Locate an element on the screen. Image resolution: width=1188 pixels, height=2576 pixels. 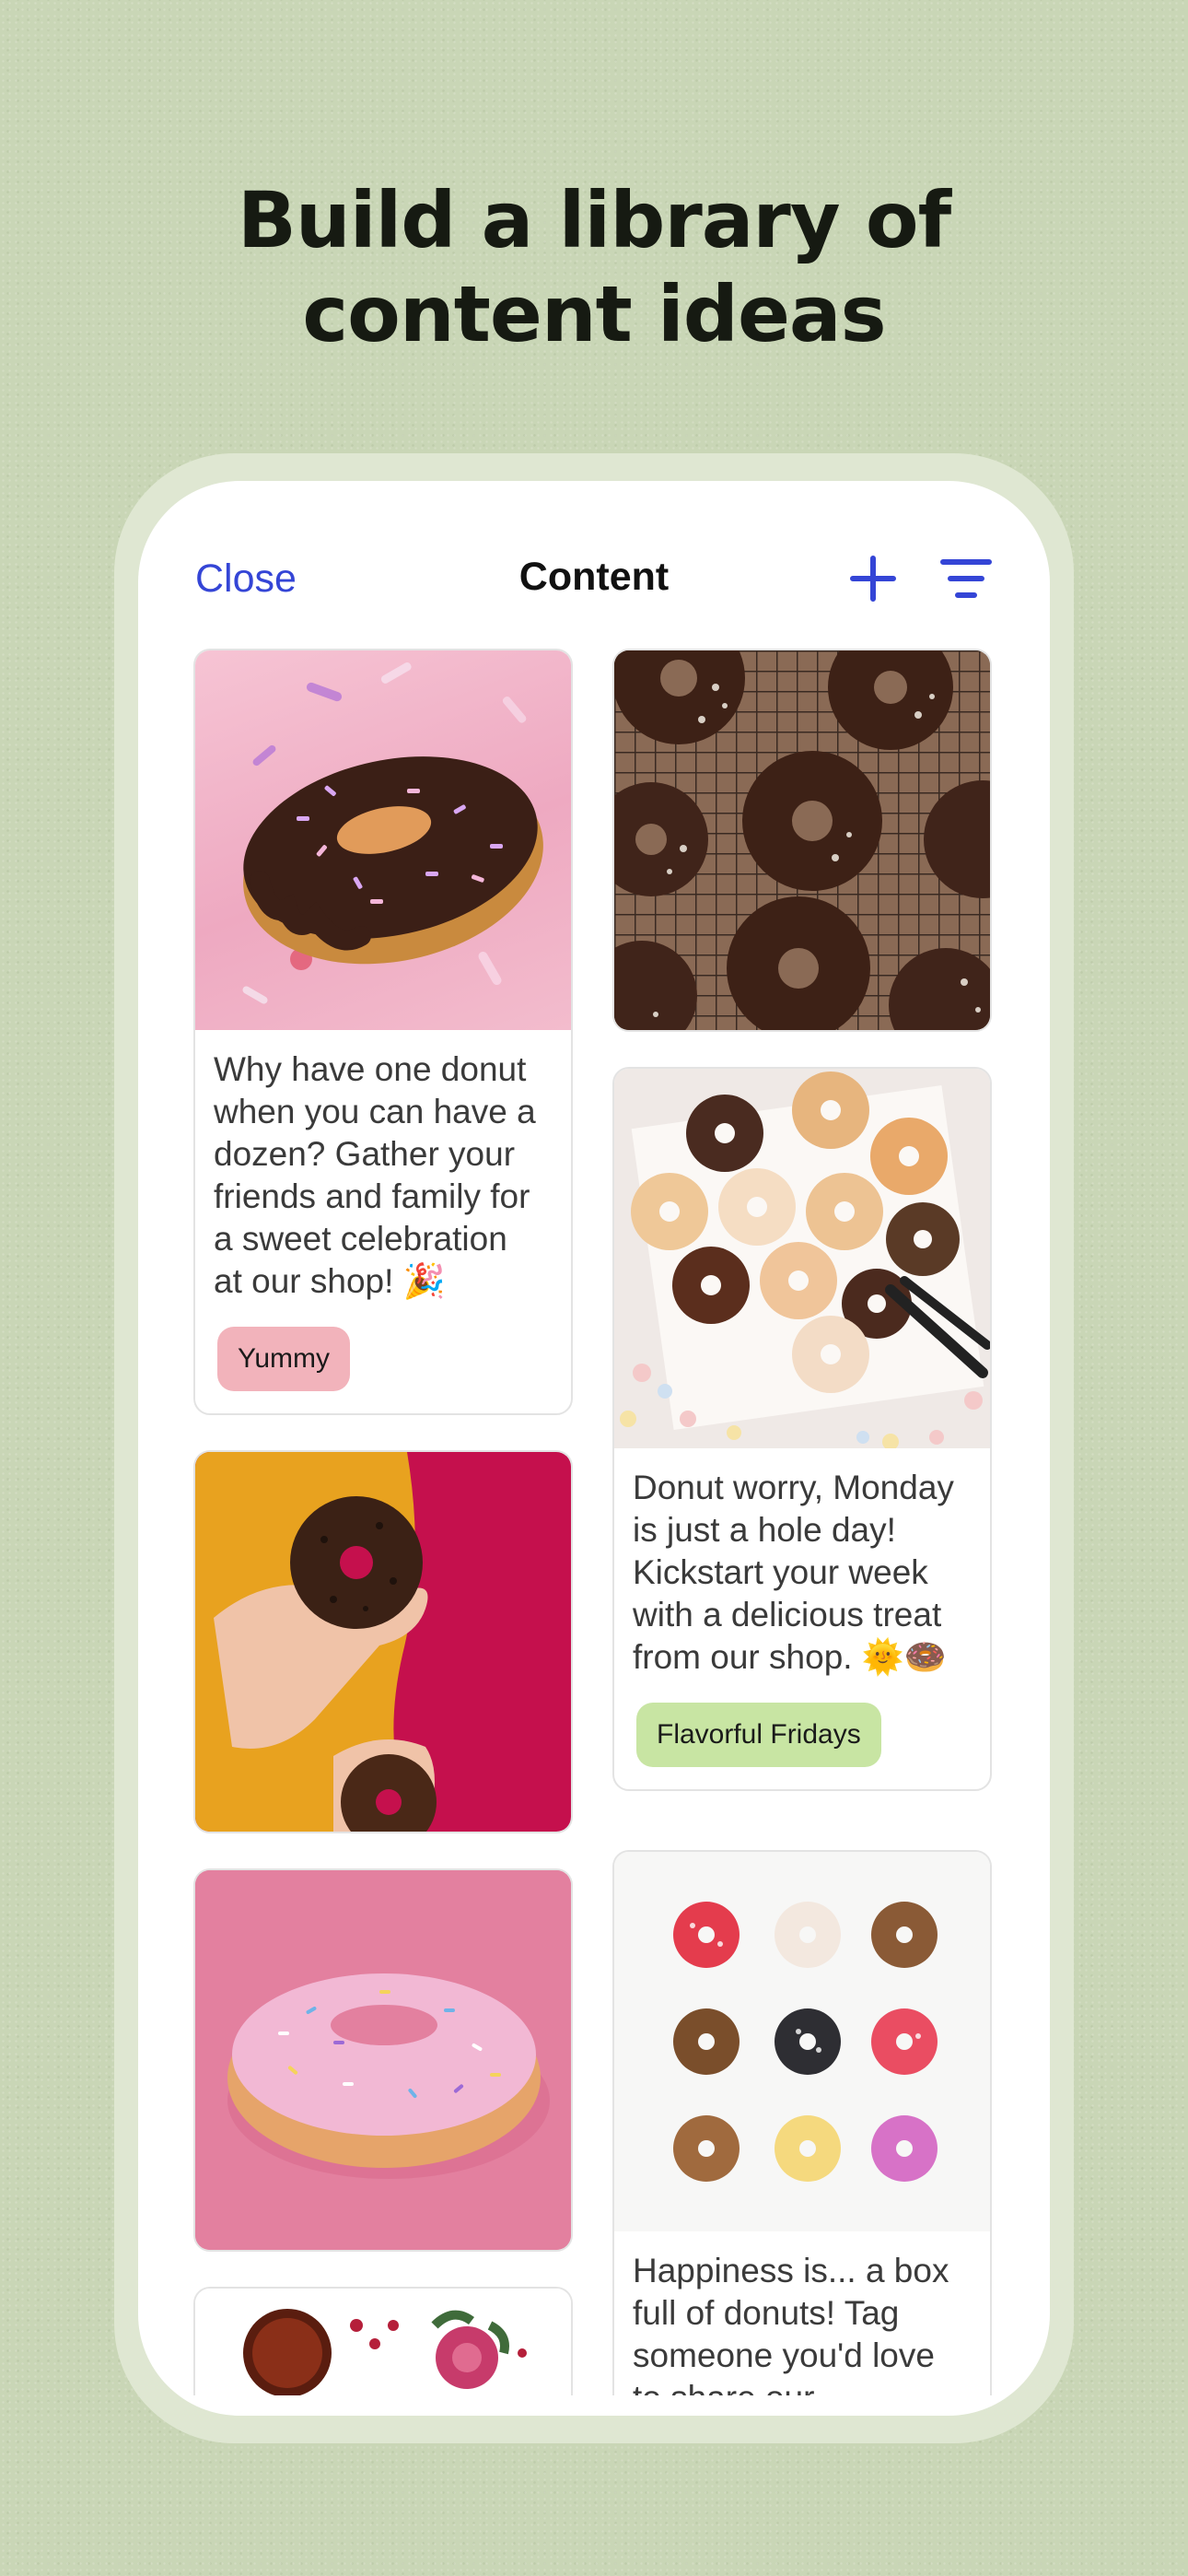
headline-line-2: content ideas is located at coordinates (594, 314).